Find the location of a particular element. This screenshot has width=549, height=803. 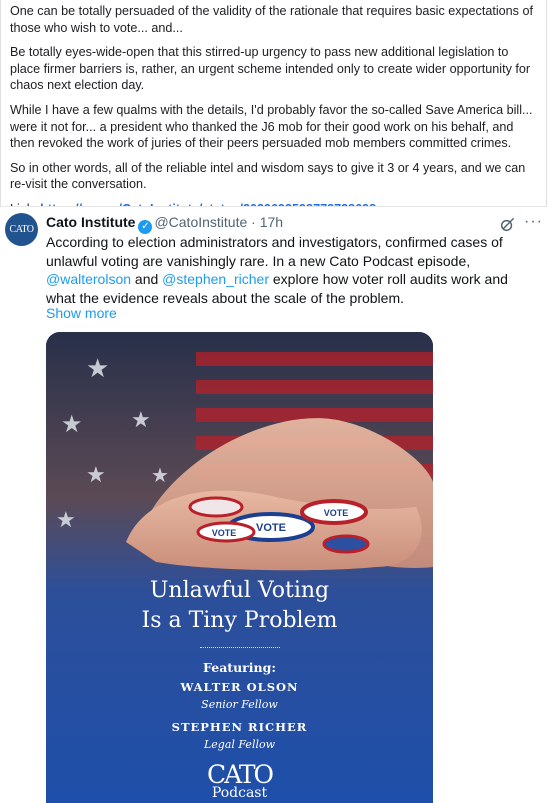

card-title-line-1: Unlawful Voting is located at coordinates (239, 590).